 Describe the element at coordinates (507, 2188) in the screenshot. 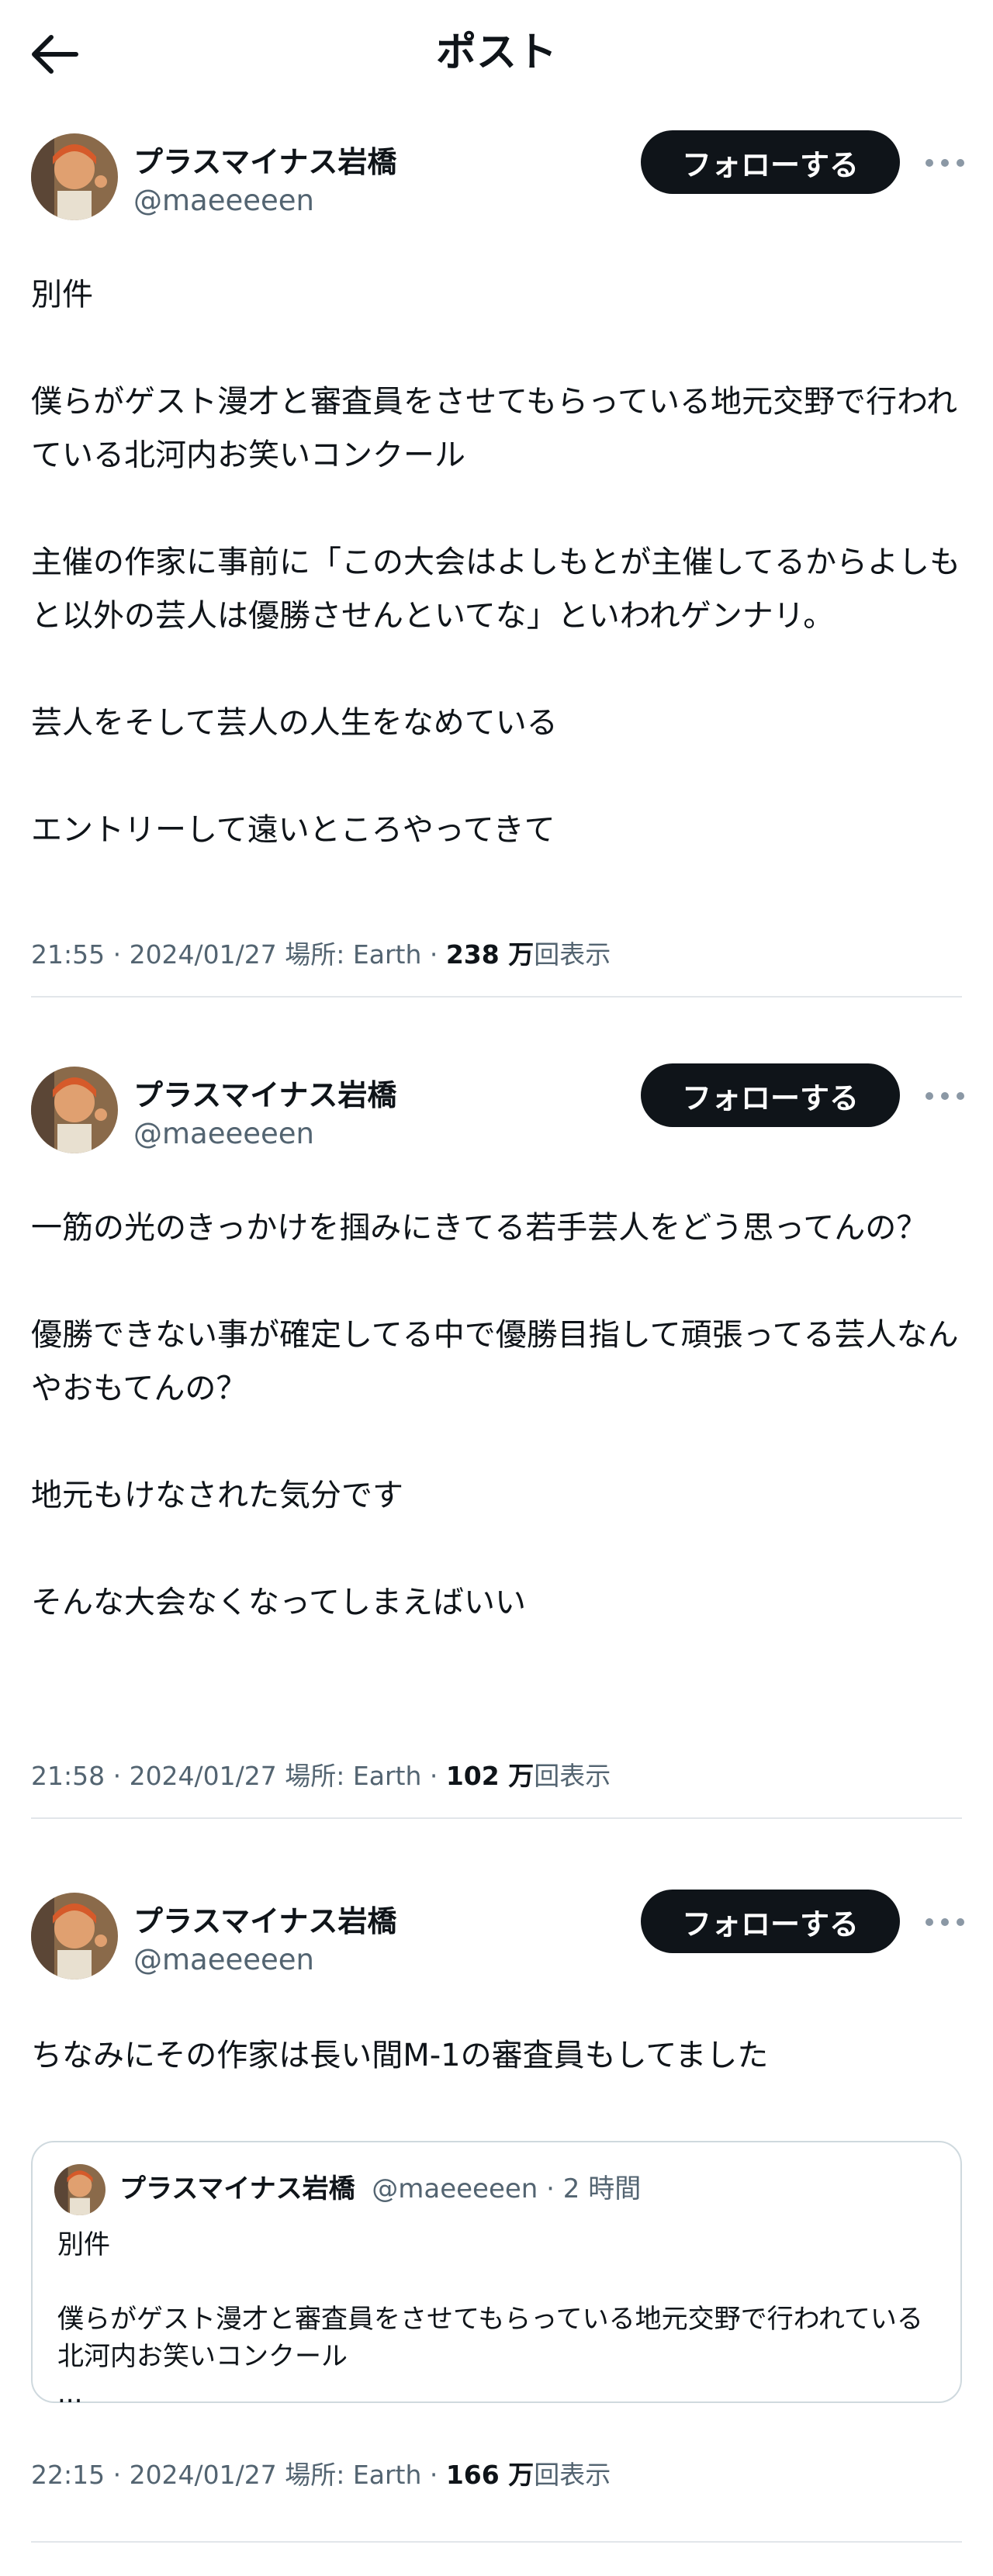

I see `quoted-handle-time: @maeeeeen · 2 時間` at that location.